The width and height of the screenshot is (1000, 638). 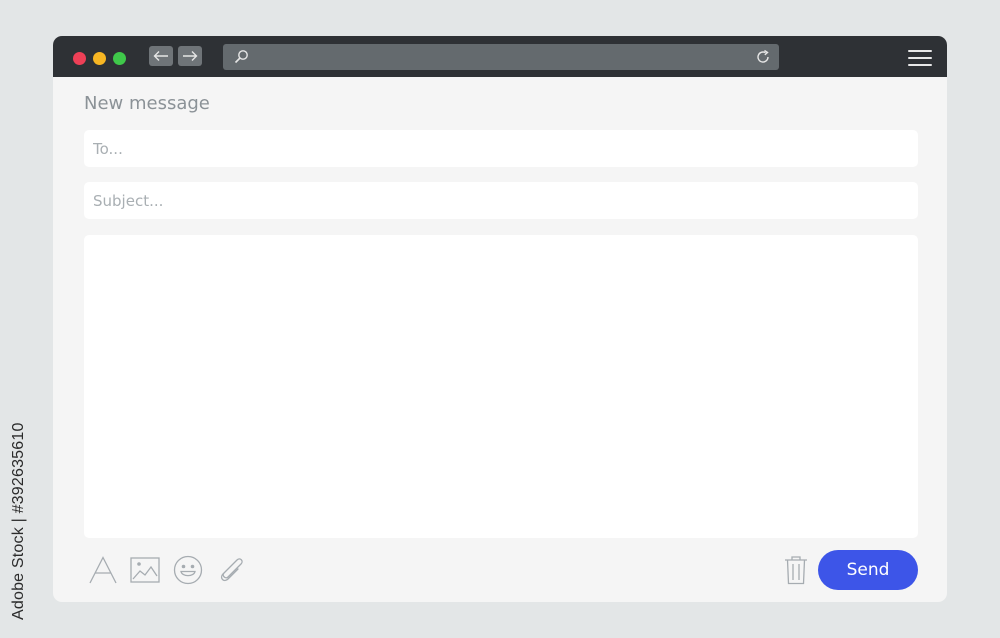 What do you see at coordinates (99, 58) in the screenshot?
I see `minimize-dot` at bounding box center [99, 58].